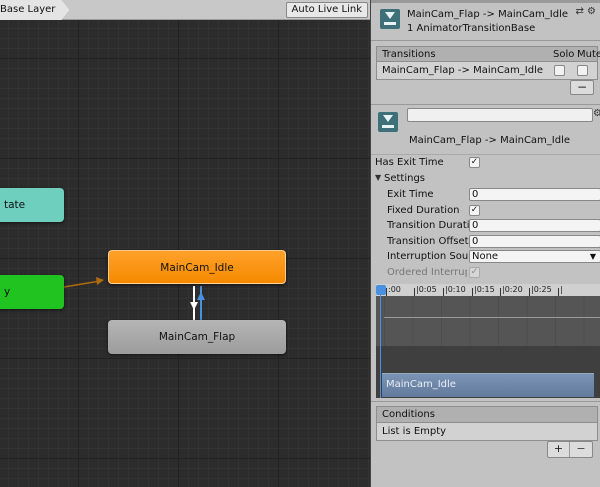 This screenshot has width=600, height=487. Describe the element at coordinates (425, 290) in the screenshot. I see `timeline-tick: |0:05` at that location.